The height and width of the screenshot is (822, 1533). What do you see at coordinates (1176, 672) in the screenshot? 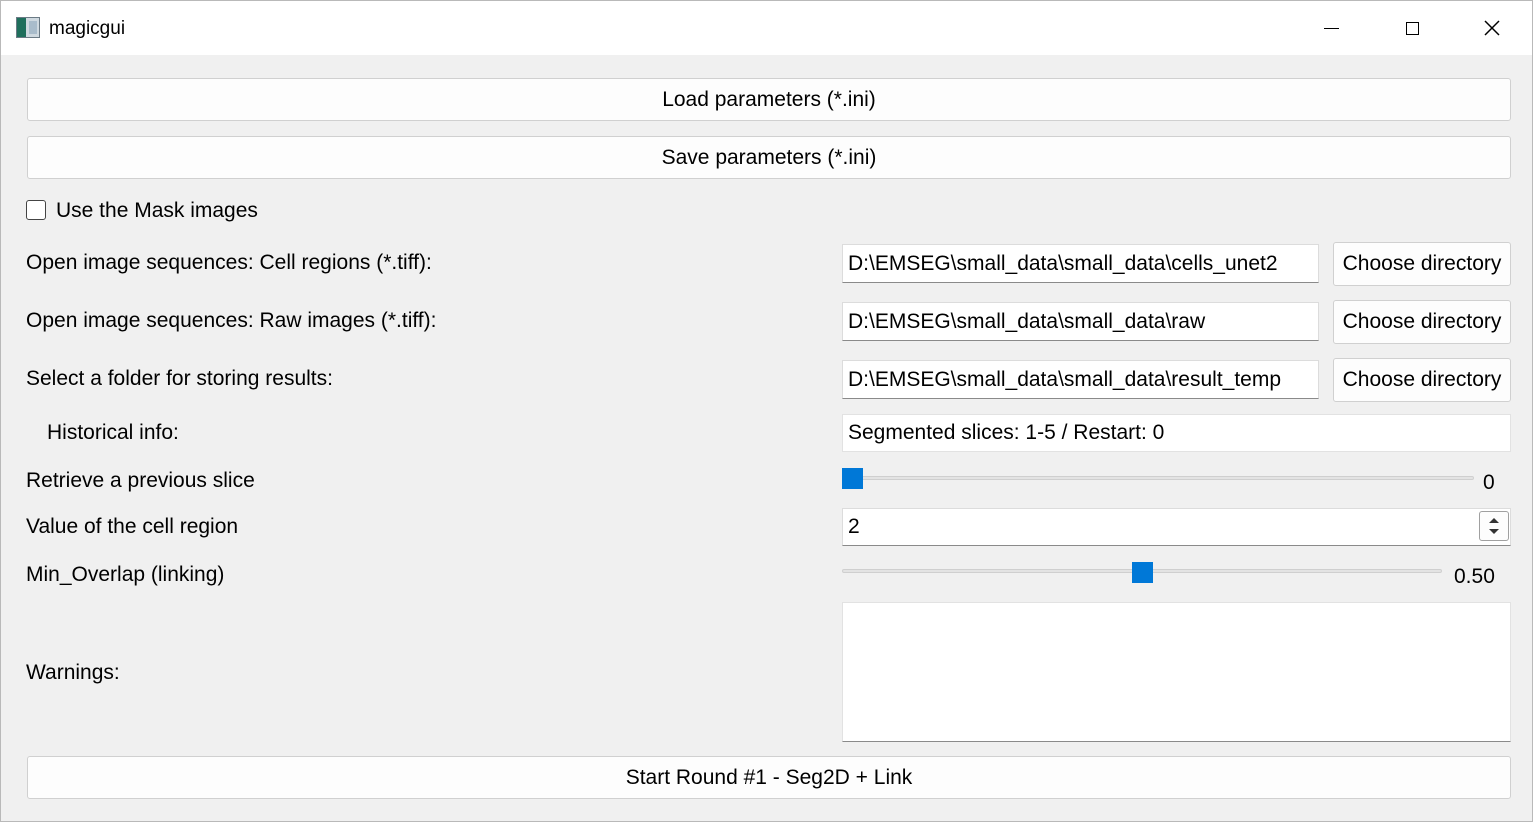
I see `warnings-textbox` at bounding box center [1176, 672].